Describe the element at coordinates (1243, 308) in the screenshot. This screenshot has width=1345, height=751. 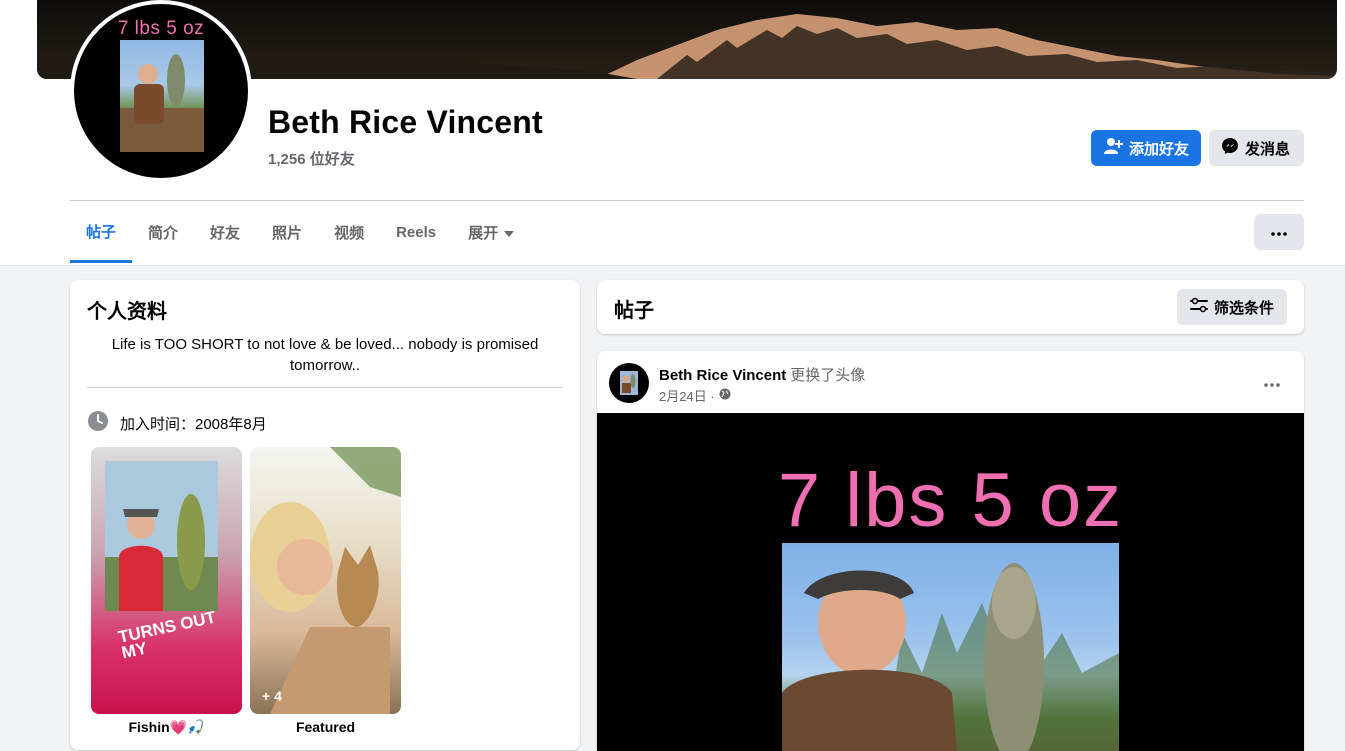
I see `filter-label: 筛选条件` at that location.